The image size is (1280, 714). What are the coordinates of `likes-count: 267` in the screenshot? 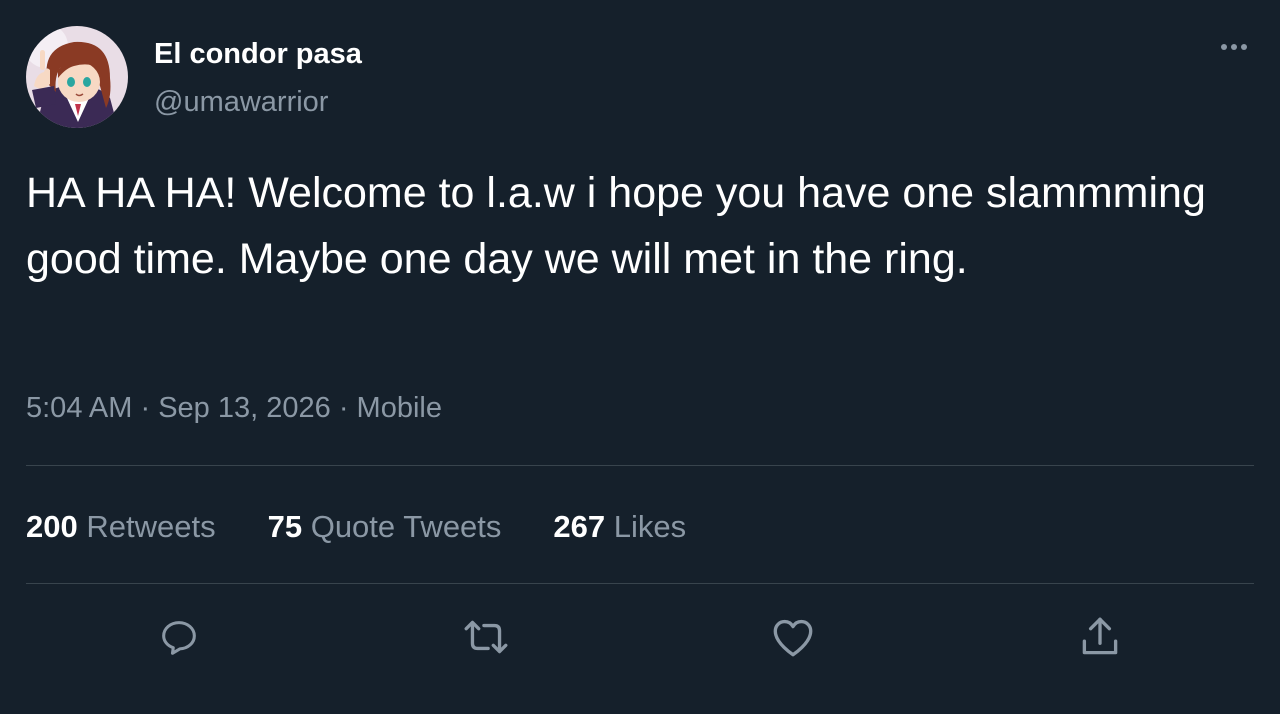 It's located at (579, 526).